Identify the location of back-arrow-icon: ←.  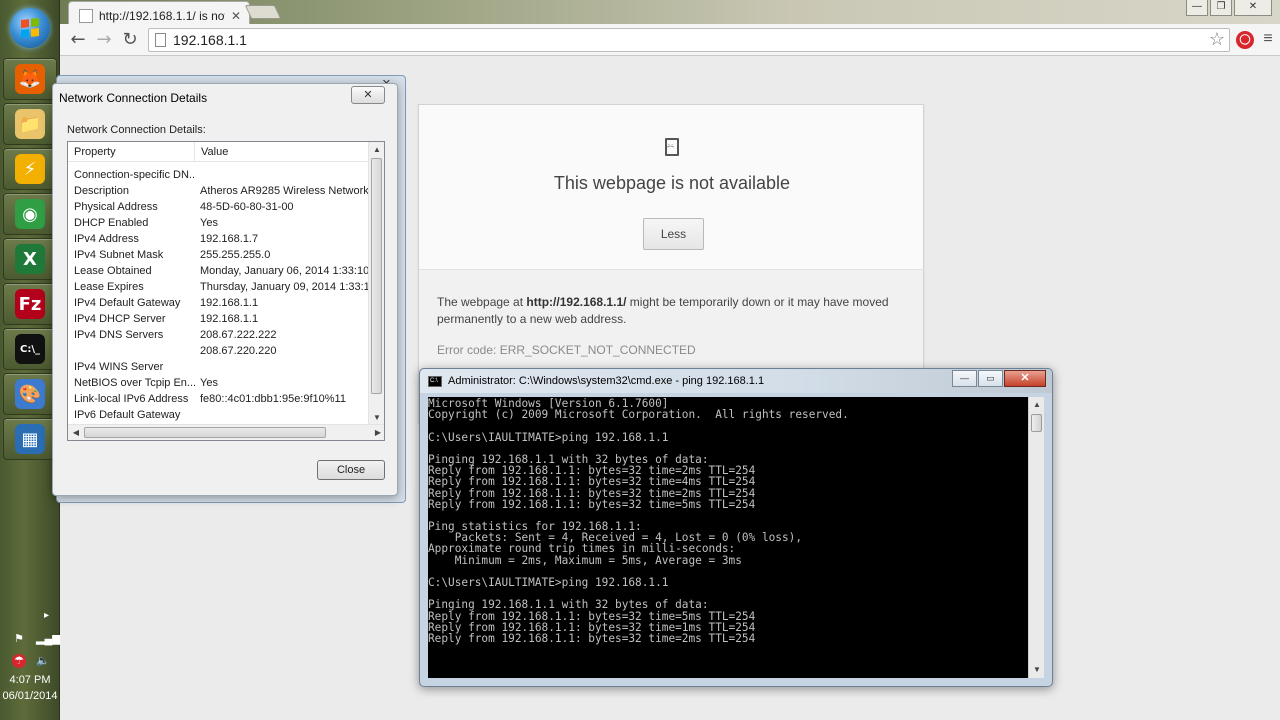
(78, 40).